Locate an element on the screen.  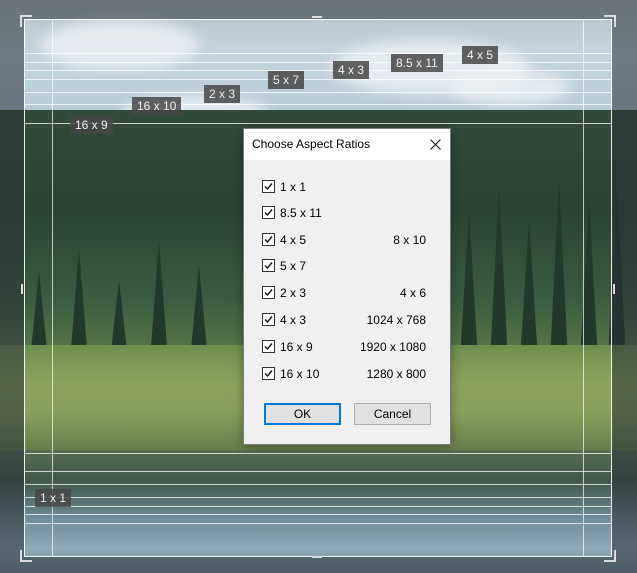
ratio-tag-2x3: 2 x 3 is located at coordinates (222, 94).